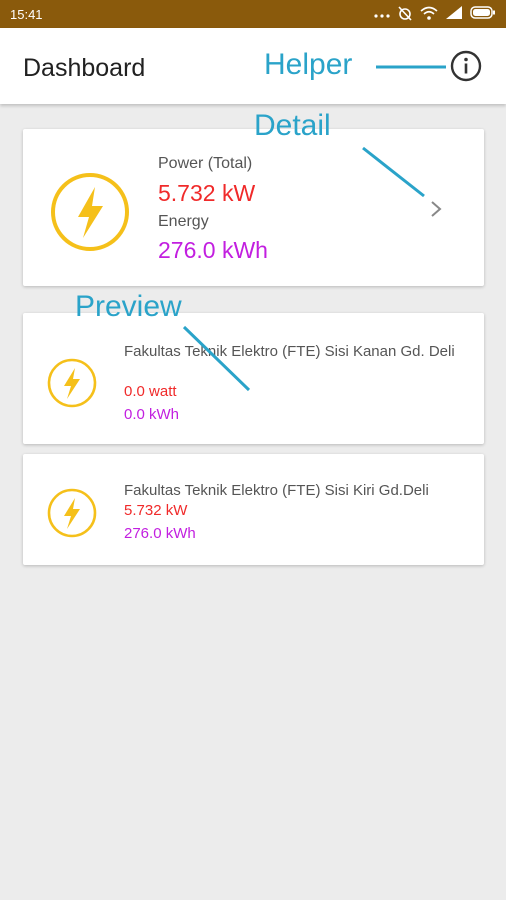  What do you see at coordinates (183, 221) in the screenshot?
I see `energy-label: Energy` at bounding box center [183, 221].